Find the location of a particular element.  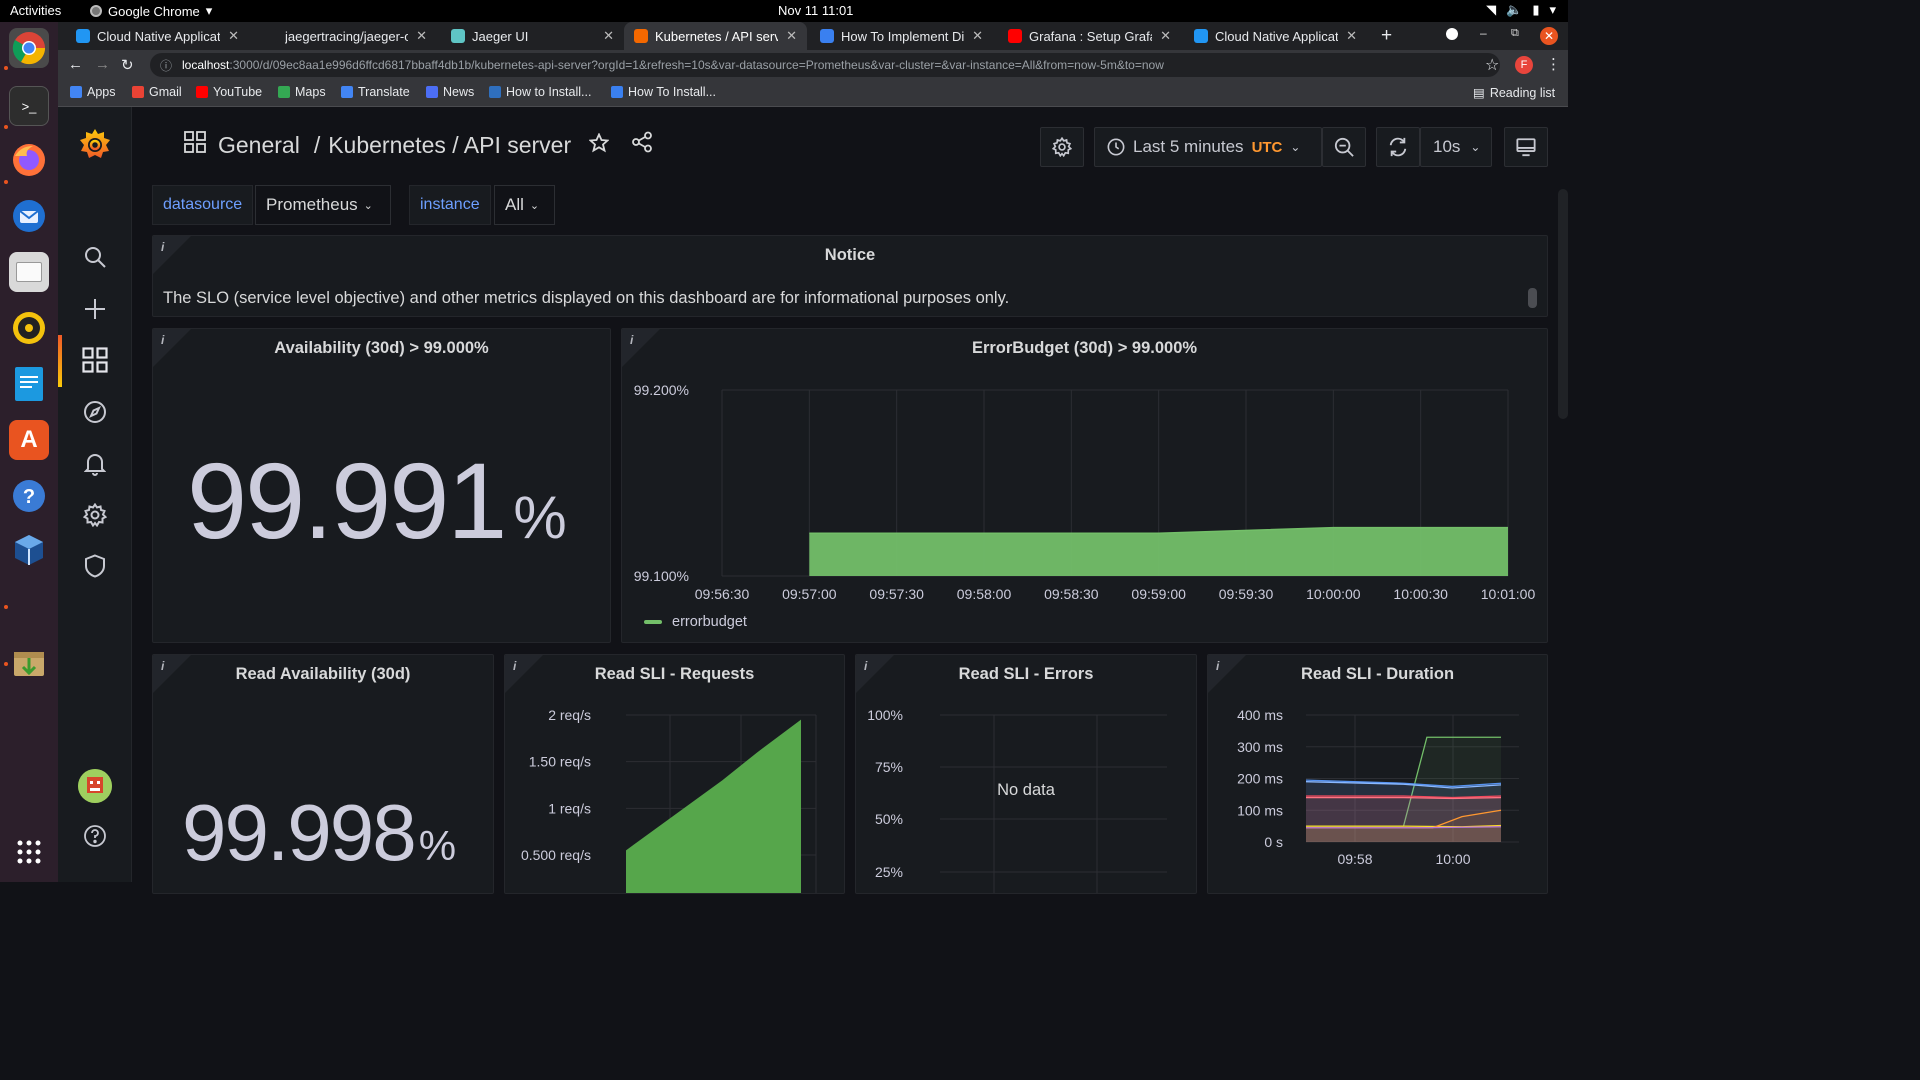

tab-search-icon is located at coordinates (1452, 34).